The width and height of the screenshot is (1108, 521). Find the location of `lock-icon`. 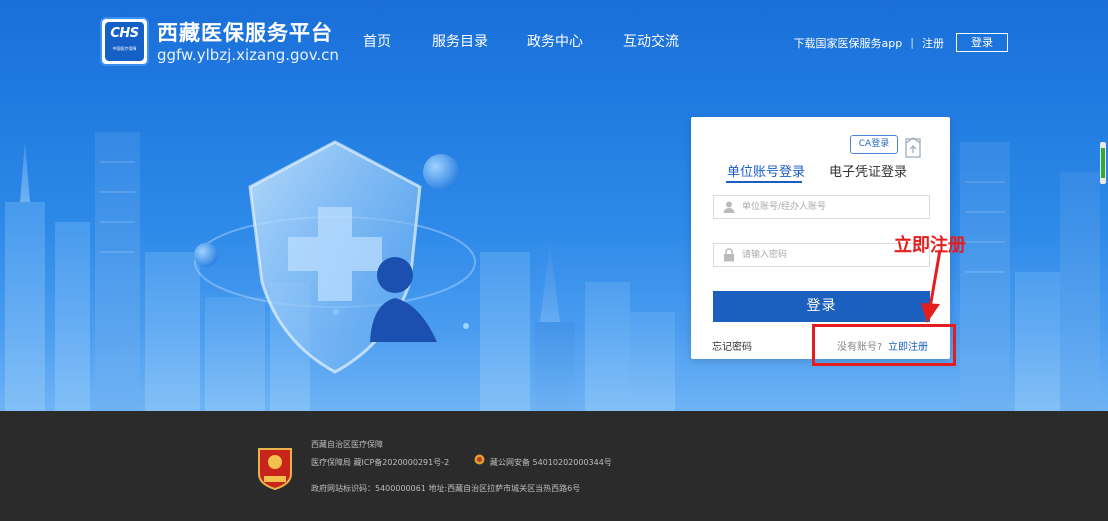

lock-icon is located at coordinates (729, 255).